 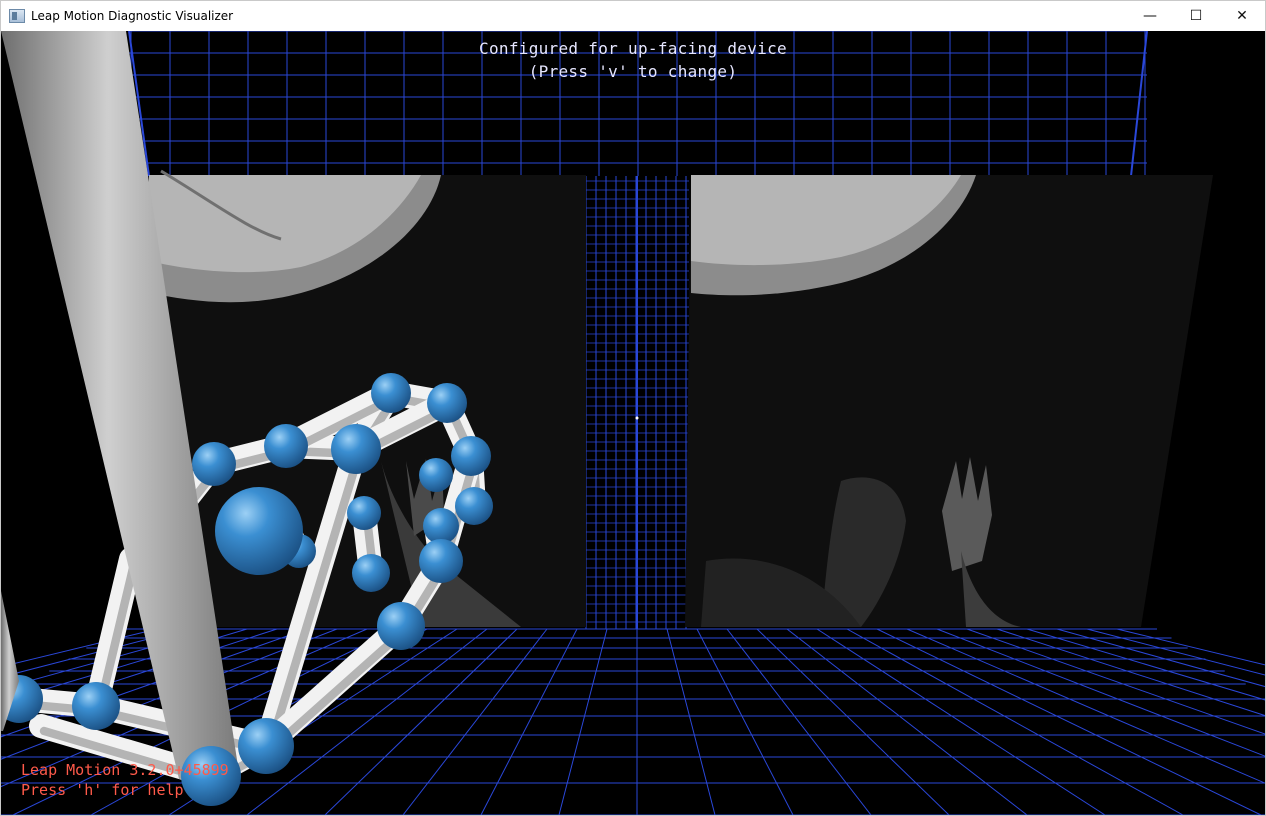 What do you see at coordinates (637, 418) in the screenshot?
I see `center-marker` at bounding box center [637, 418].